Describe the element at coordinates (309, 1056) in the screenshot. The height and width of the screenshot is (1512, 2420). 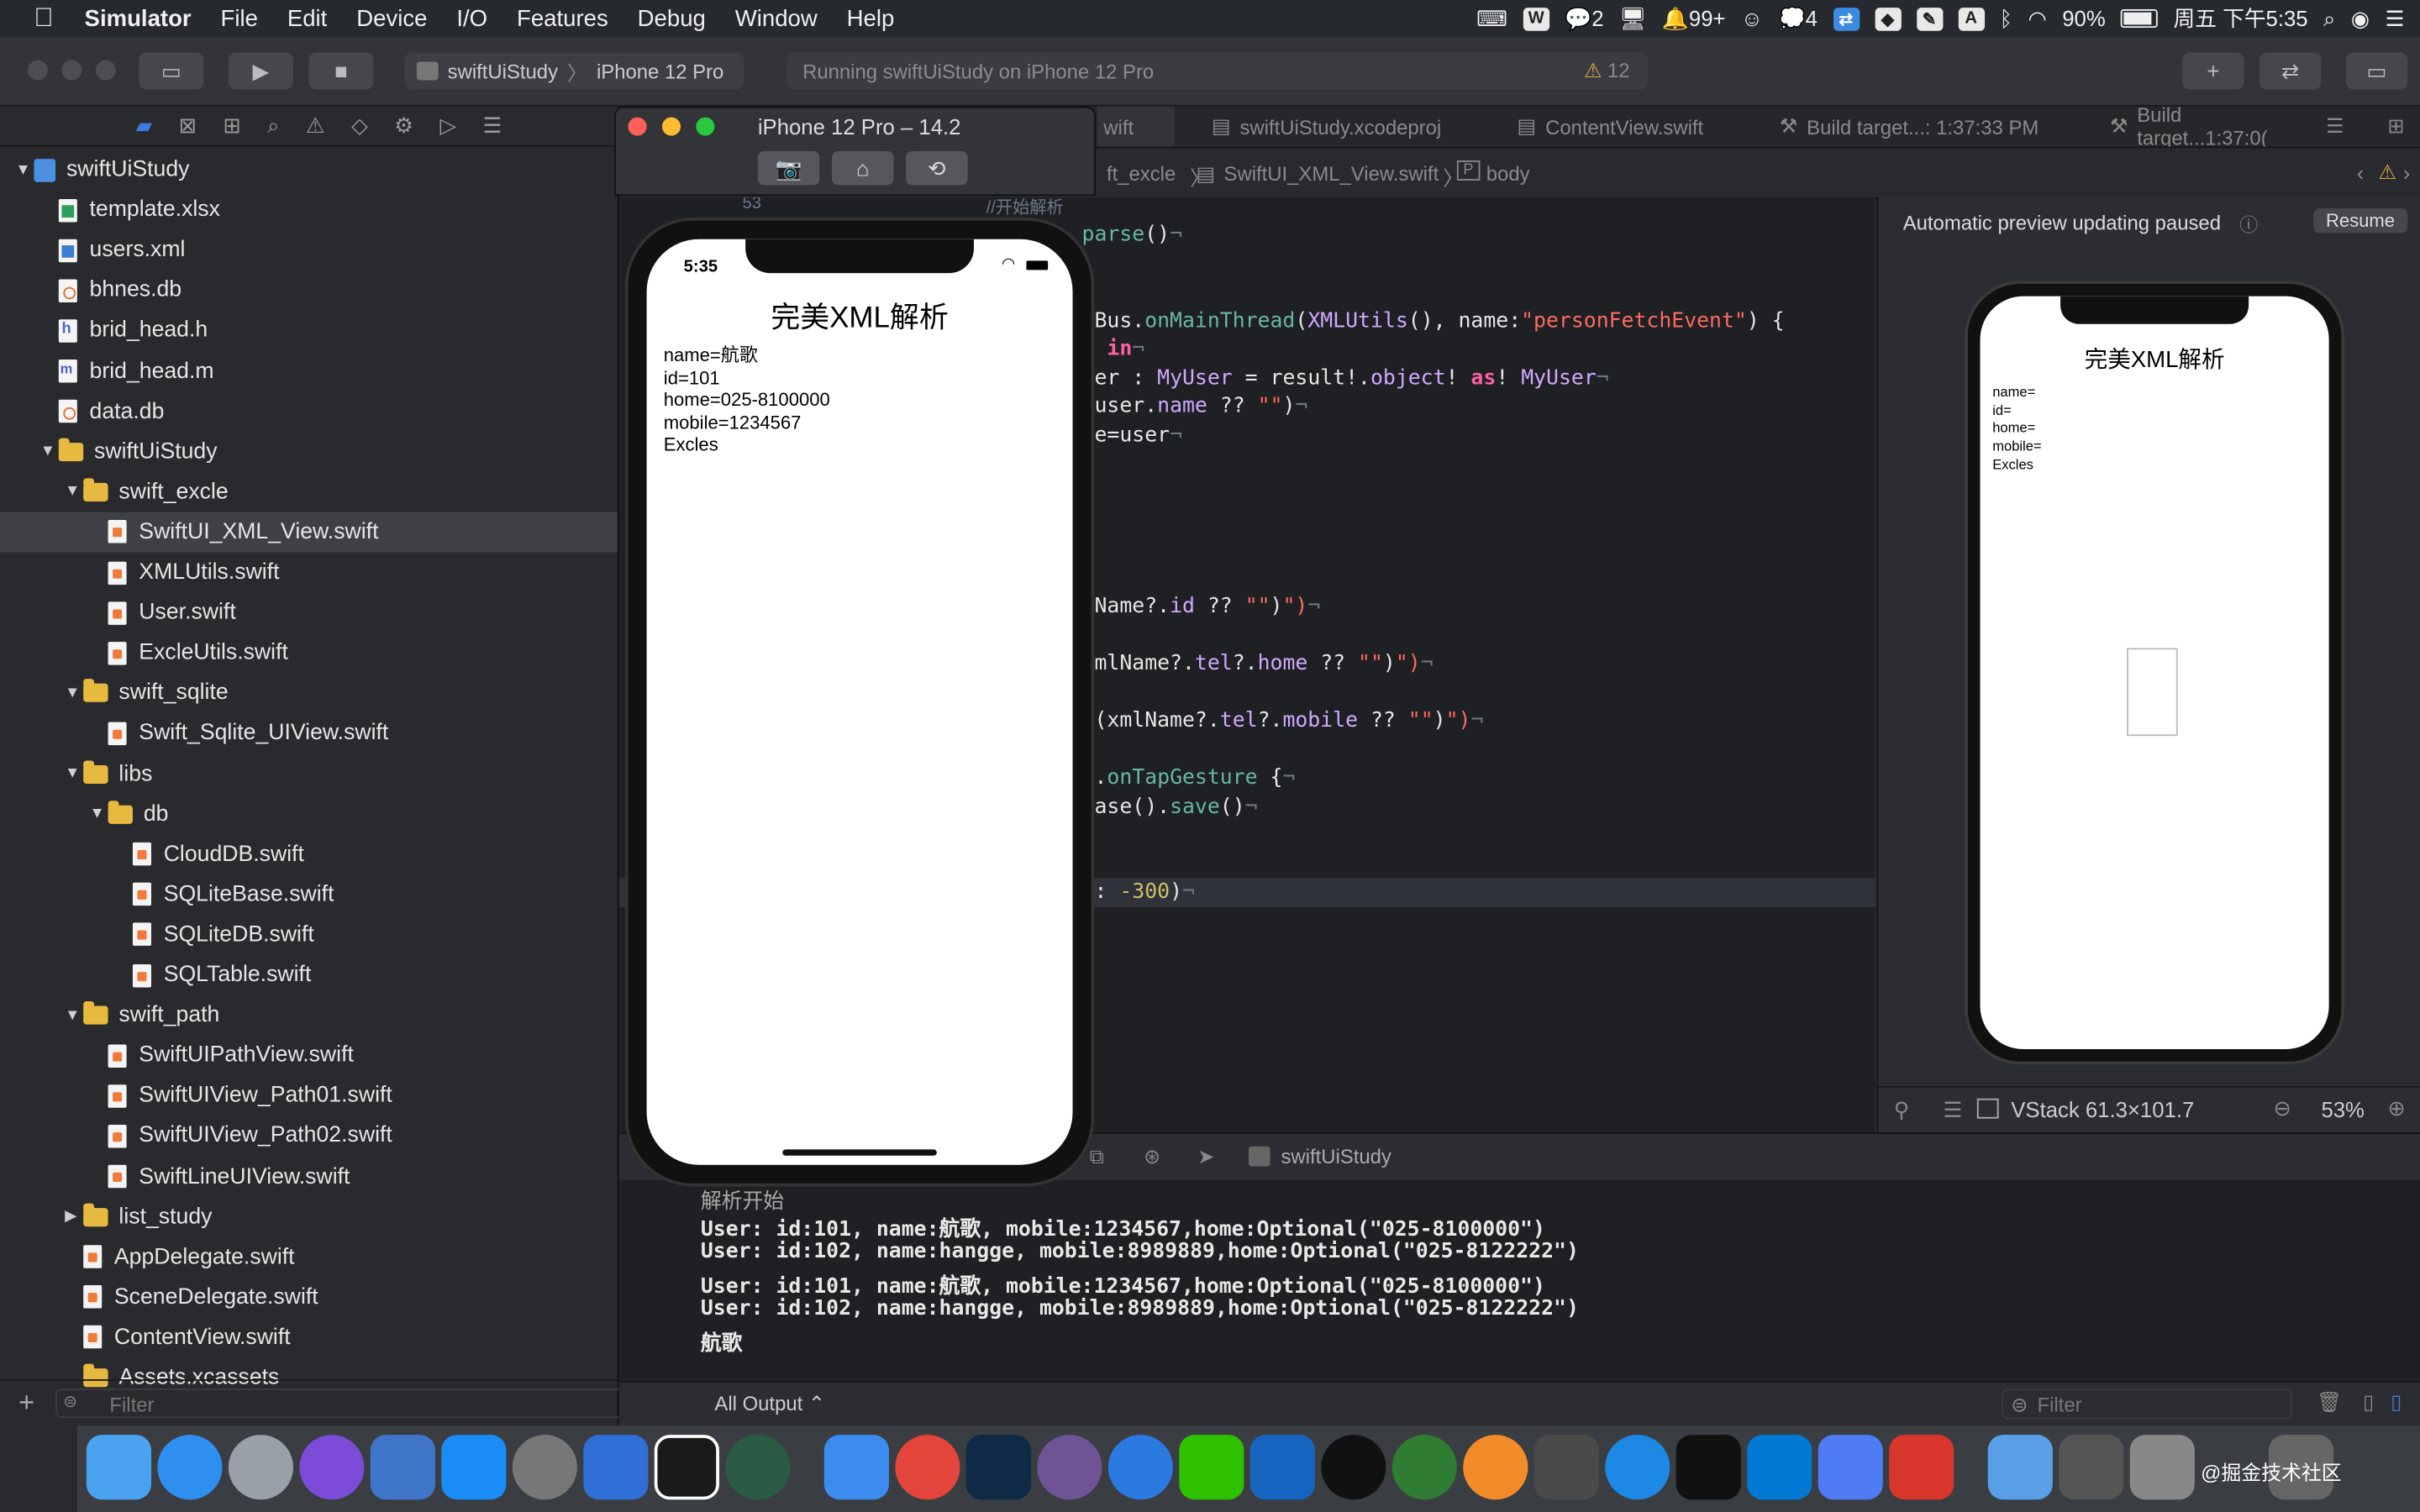
I see `navigator-file: SwiftUIPathView.swift` at that location.